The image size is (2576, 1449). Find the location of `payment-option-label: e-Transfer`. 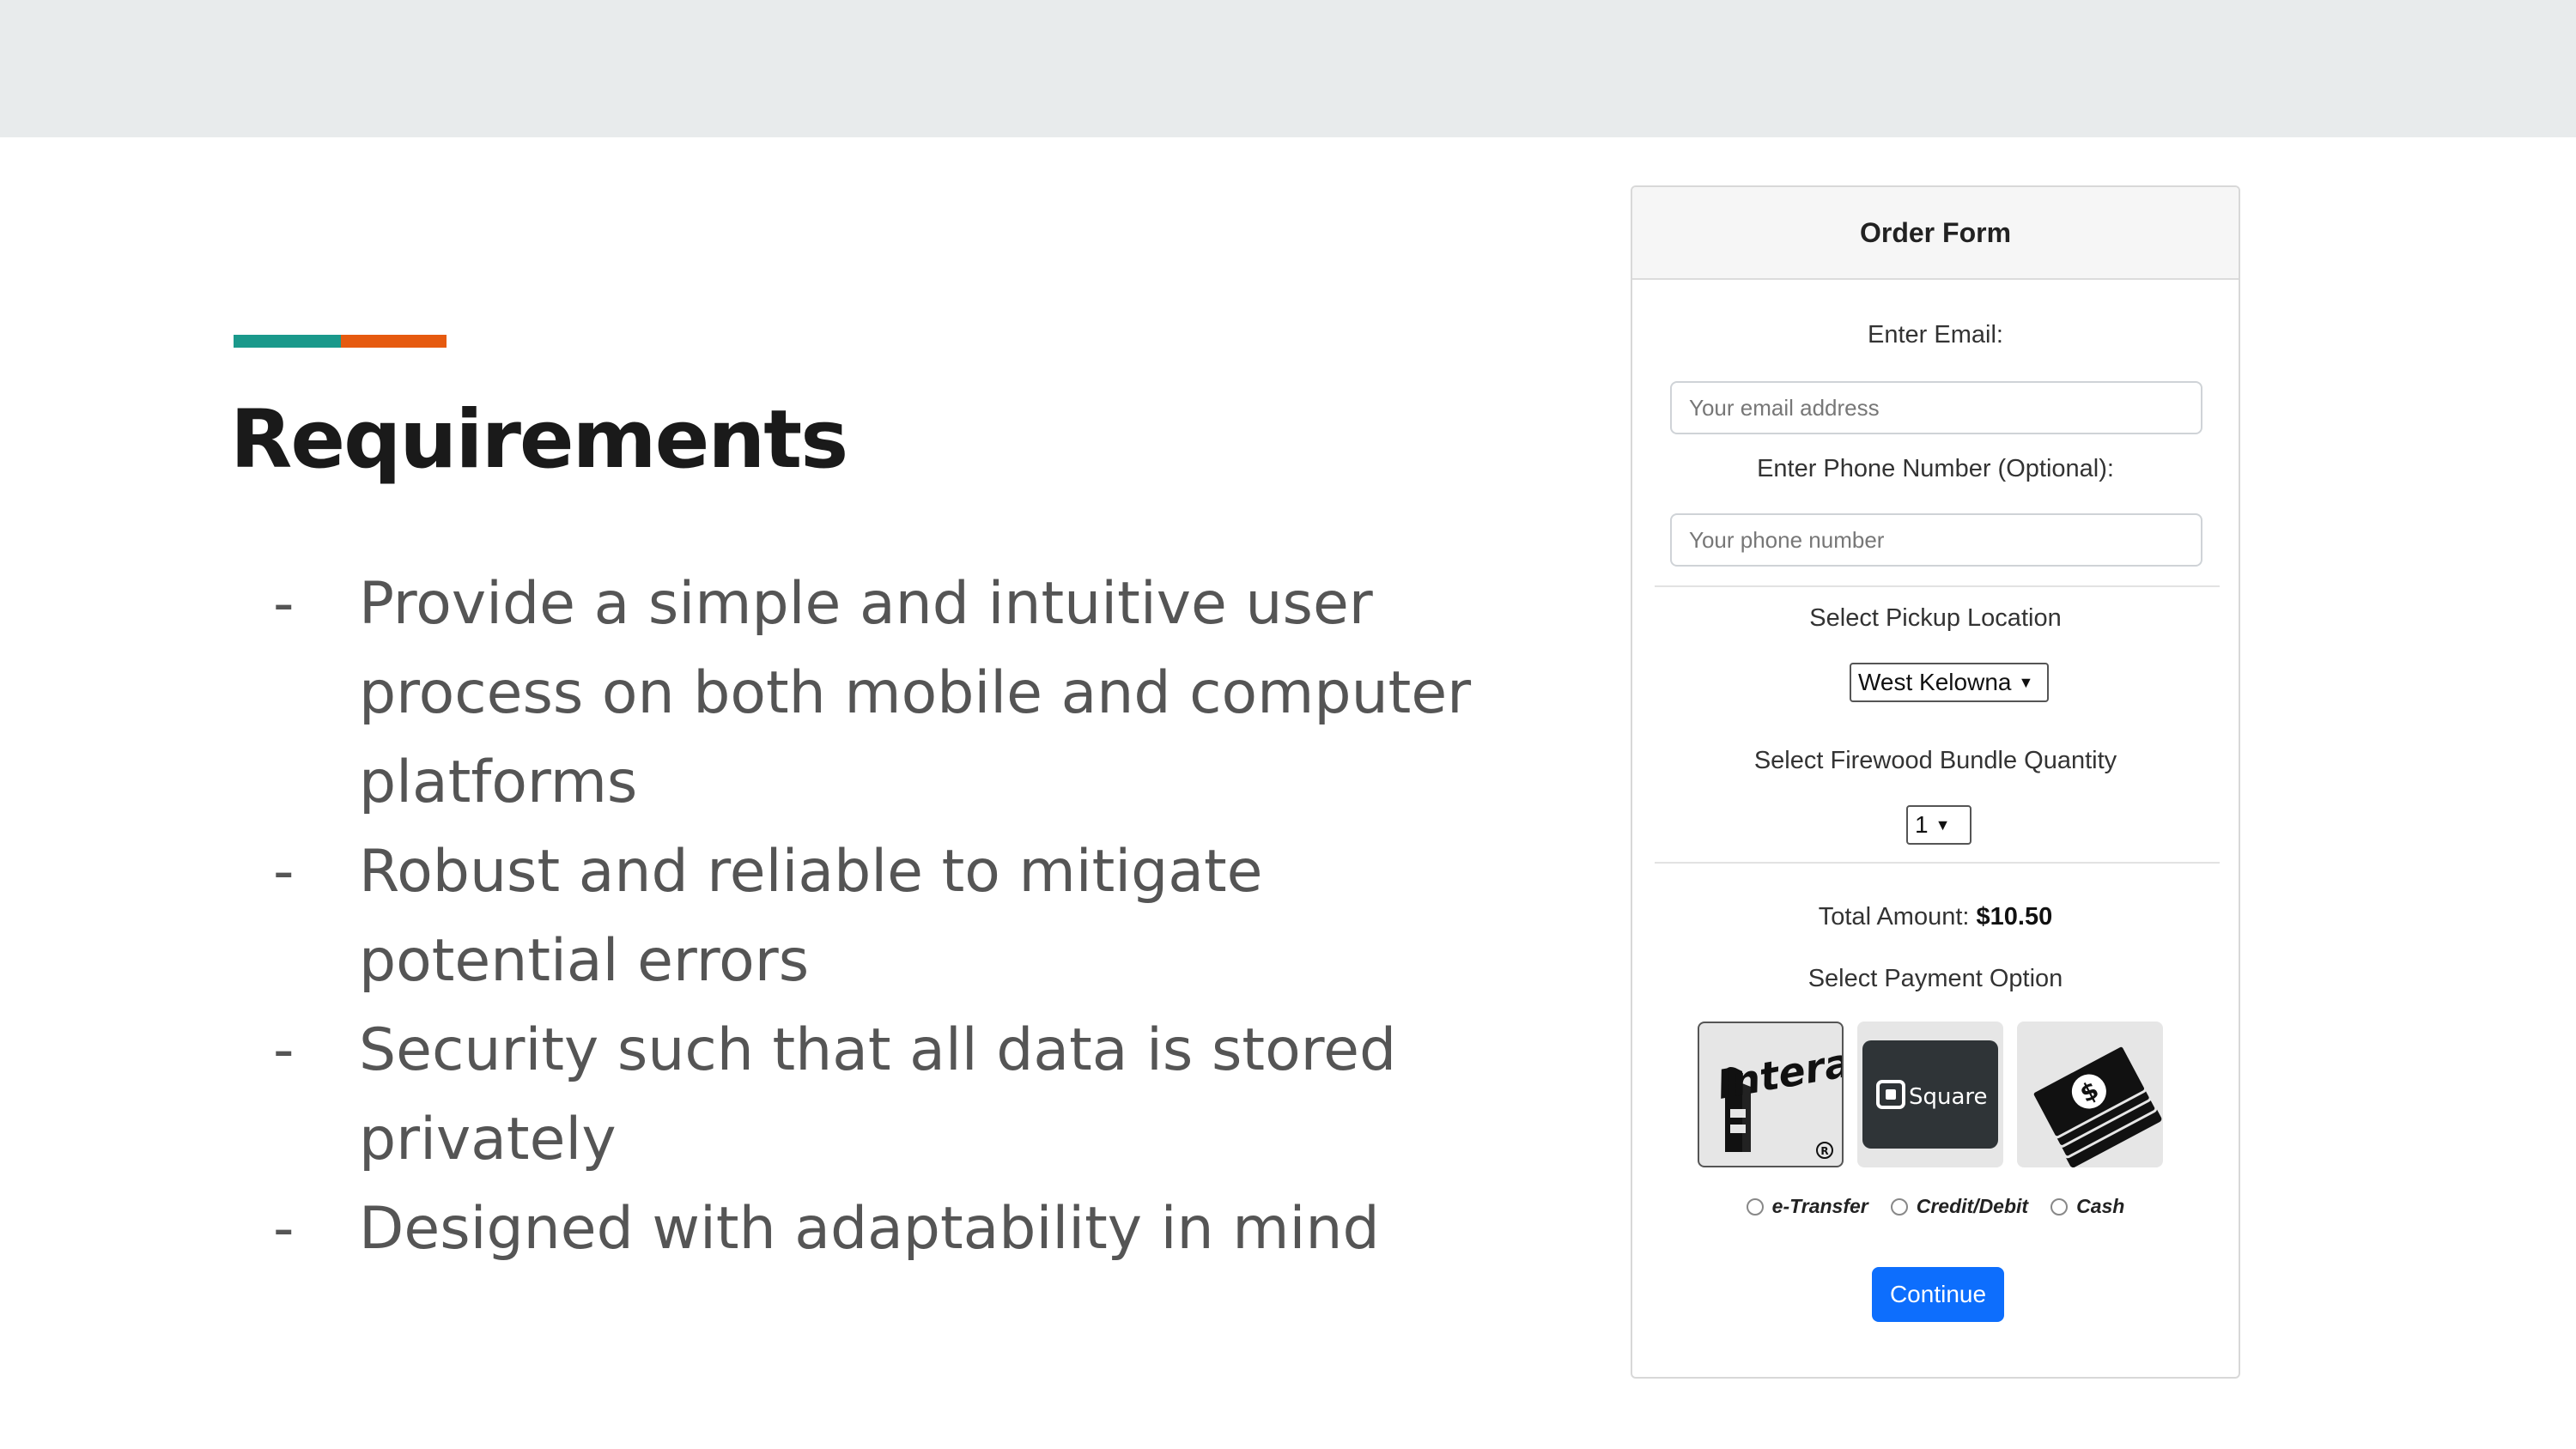

payment-option-label: e-Transfer is located at coordinates (1820, 1206).